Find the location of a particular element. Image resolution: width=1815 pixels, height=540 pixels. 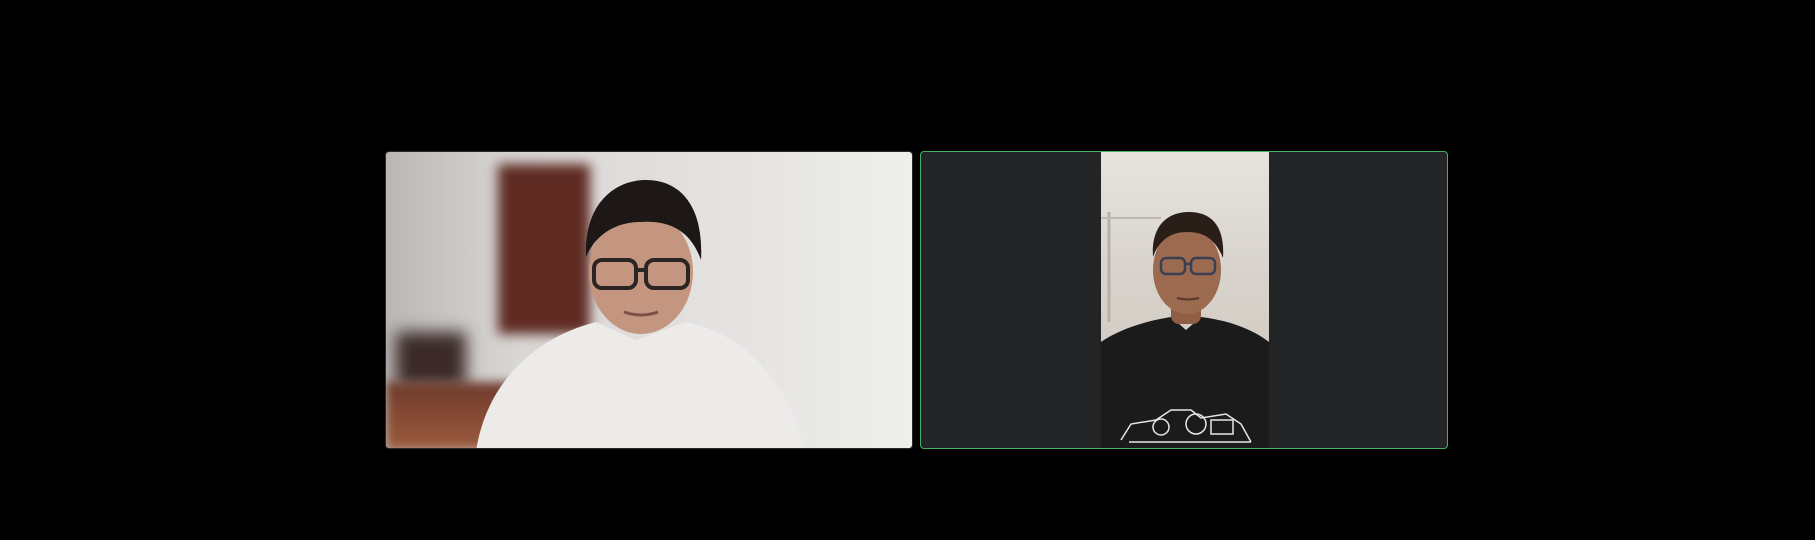

participant-left-feed-image is located at coordinates (640, 314).